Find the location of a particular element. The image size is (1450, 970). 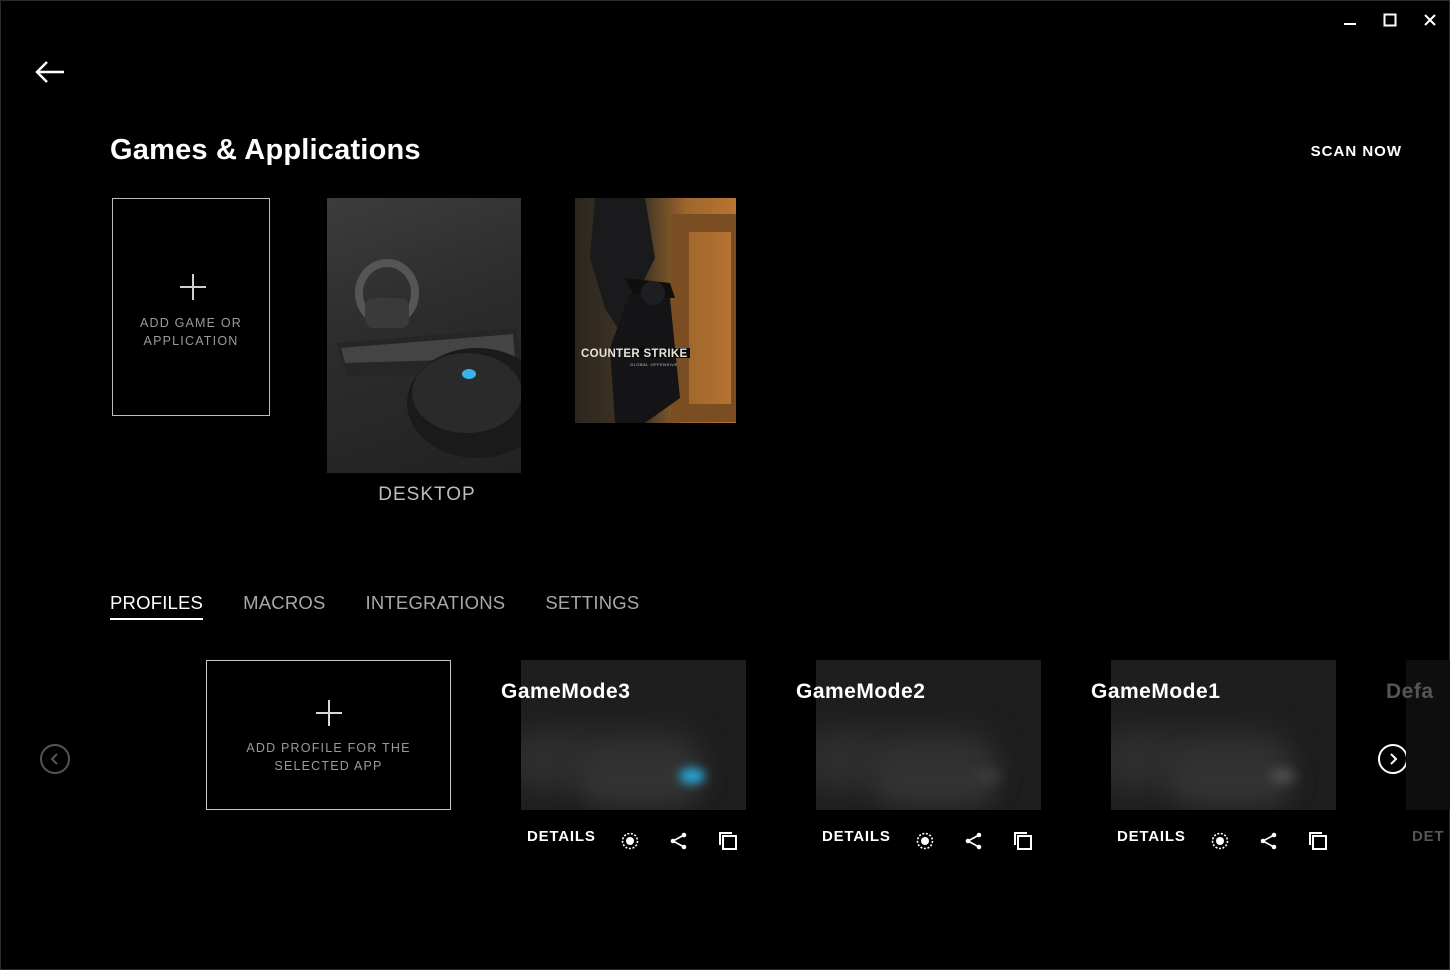

chevron-left-icon is located at coordinates (54, 759).